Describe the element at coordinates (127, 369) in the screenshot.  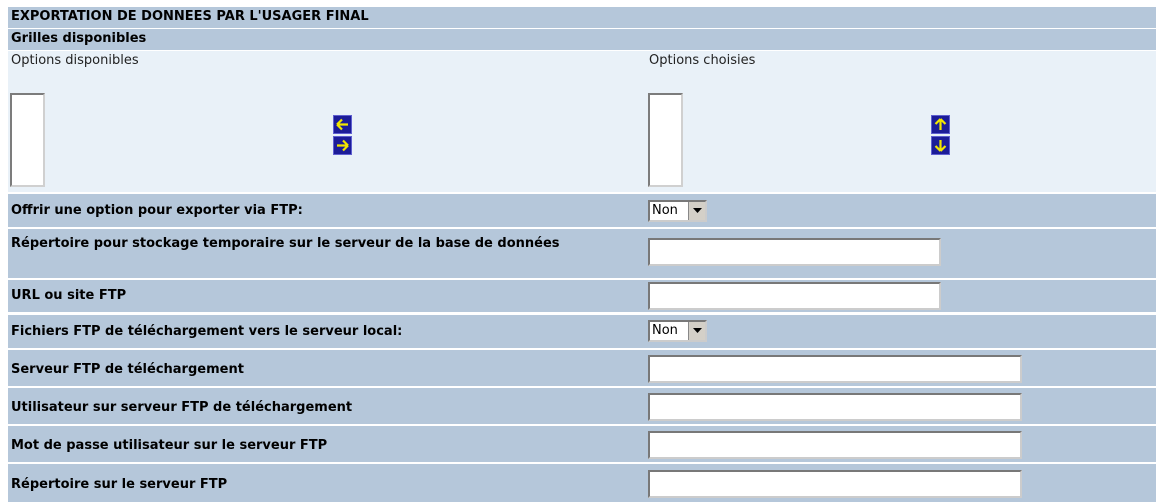
I see `ftp-server-label: Serveur FTP de téléchargement` at that location.